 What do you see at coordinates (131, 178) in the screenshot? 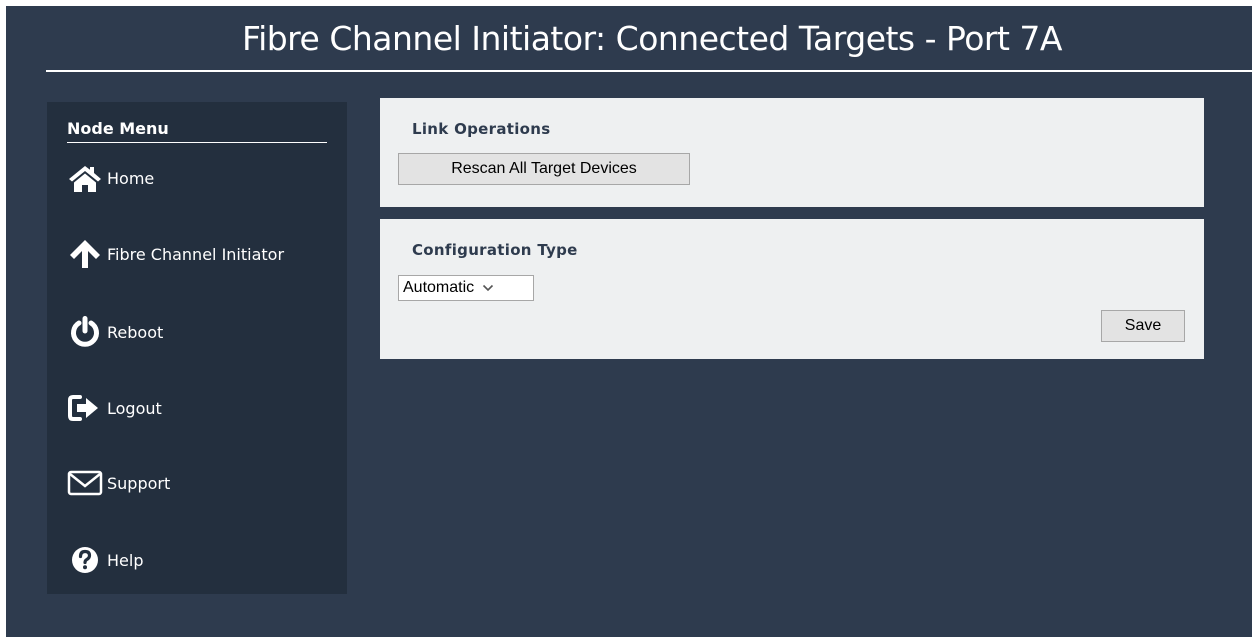
I see `sidebar-item-label: Home` at bounding box center [131, 178].